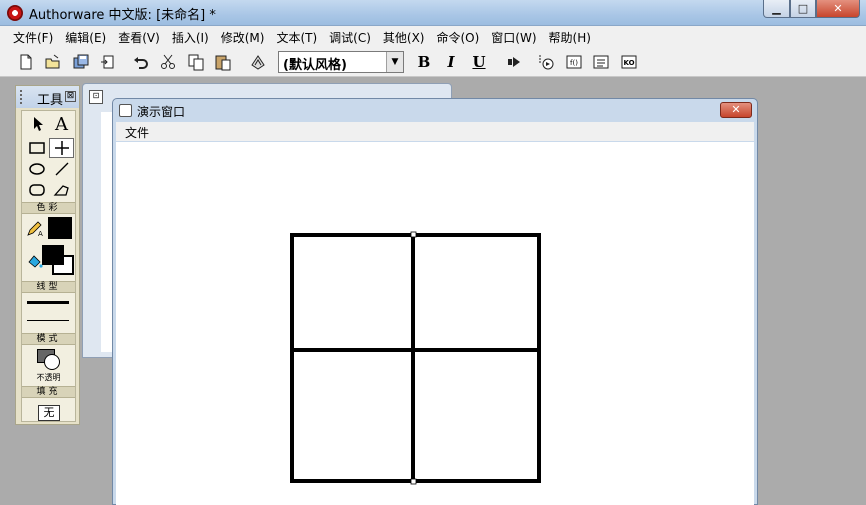 This screenshot has width=866, height=505. I want to click on knowledge-objects-icon: KO, so click(629, 62).